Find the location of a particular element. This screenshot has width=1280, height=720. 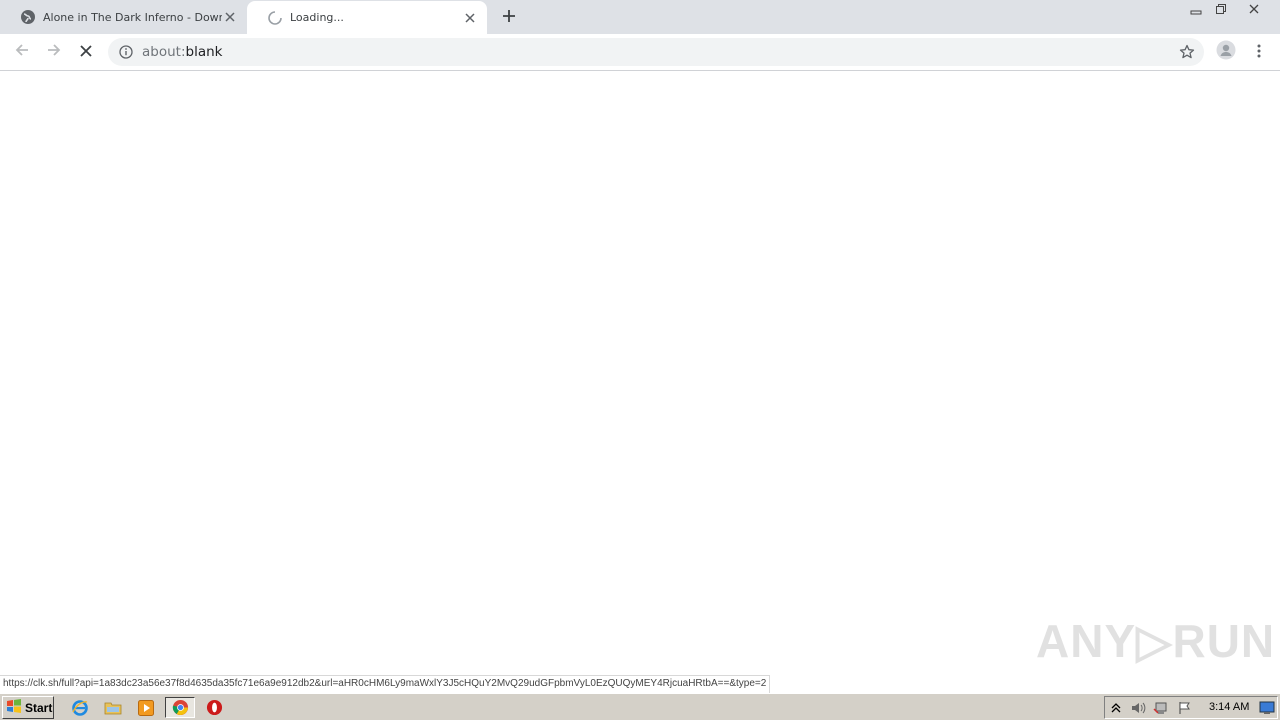

star-icon is located at coordinates (1187, 52).